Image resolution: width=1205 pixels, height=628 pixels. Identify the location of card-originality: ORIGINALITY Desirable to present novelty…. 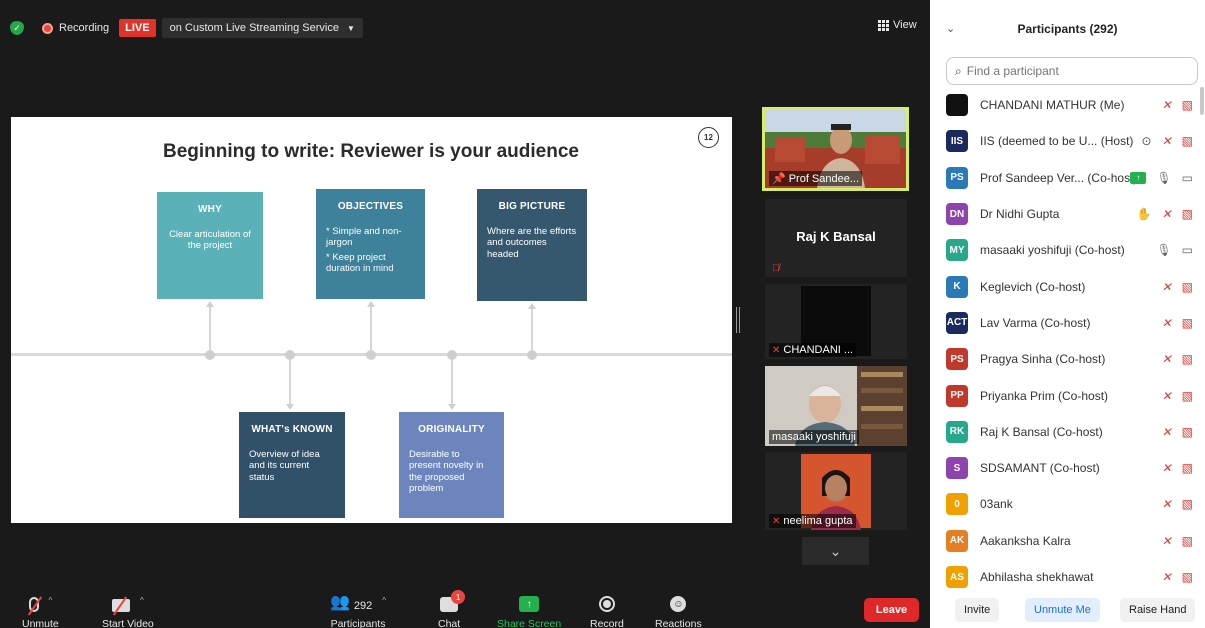
(451, 465).